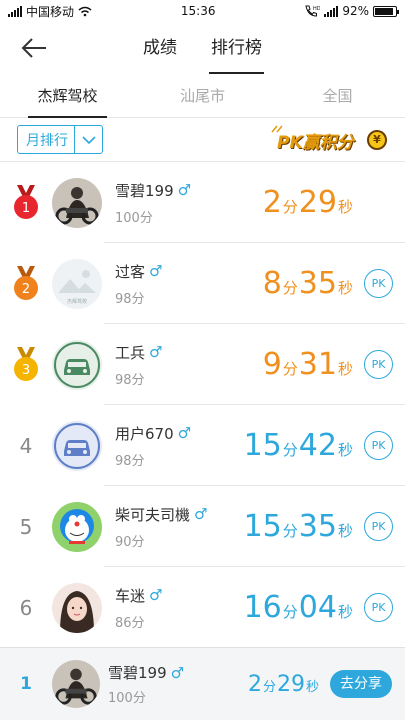  What do you see at coordinates (179, 527) in the screenshot?
I see `user-info: 柴可夫司機 ♂ 90分` at bounding box center [179, 527].